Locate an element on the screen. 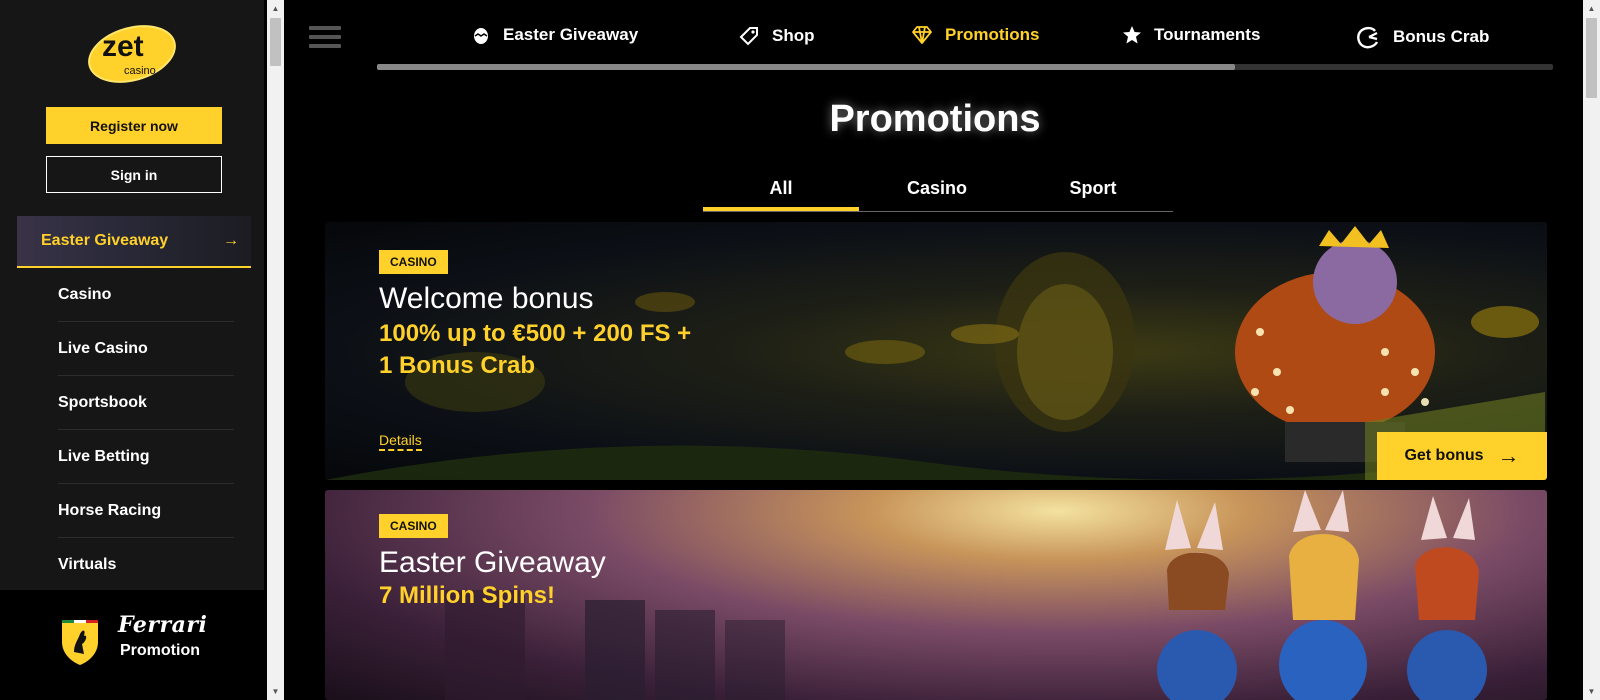  menu-icon is located at coordinates (325, 38).